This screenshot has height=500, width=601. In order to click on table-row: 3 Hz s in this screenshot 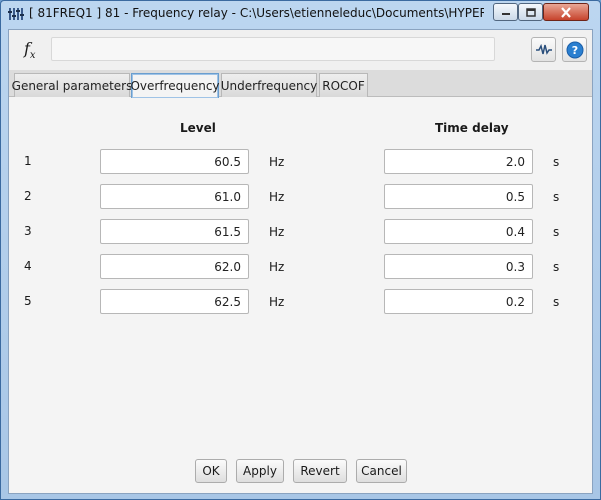, I will do `click(300, 232)`.